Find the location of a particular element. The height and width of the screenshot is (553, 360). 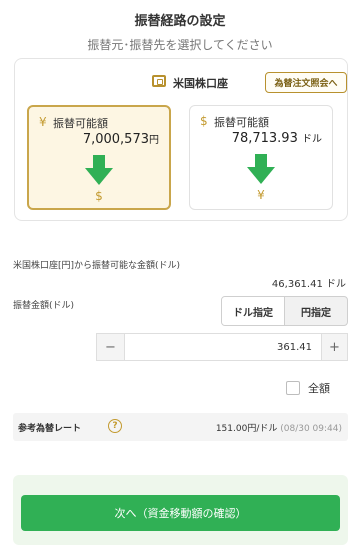

card-amount: 7,000,573円 is located at coordinates (121, 139).